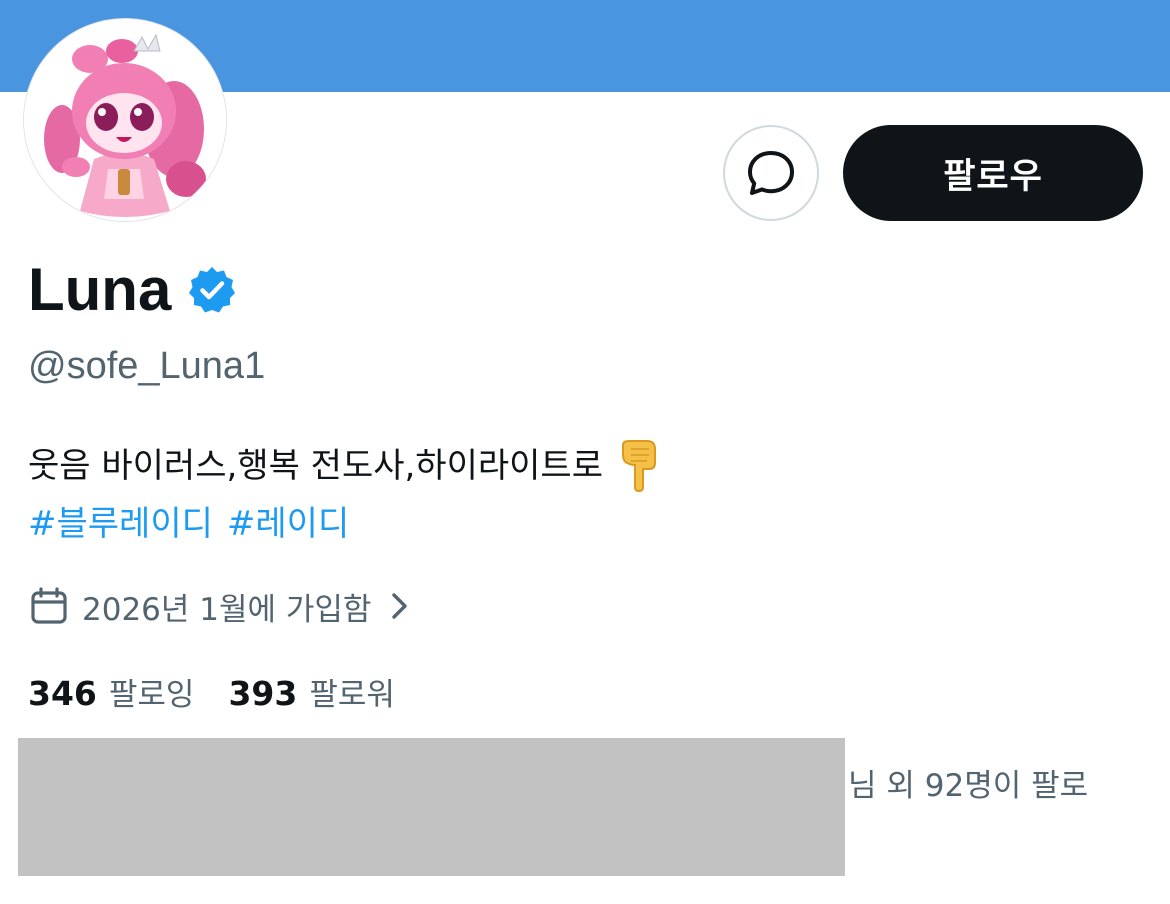 This screenshot has width=1170, height=904. Describe the element at coordinates (227, 609) in the screenshot. I see `joined-date-text: 2026년 1월에 가입함` at that location.